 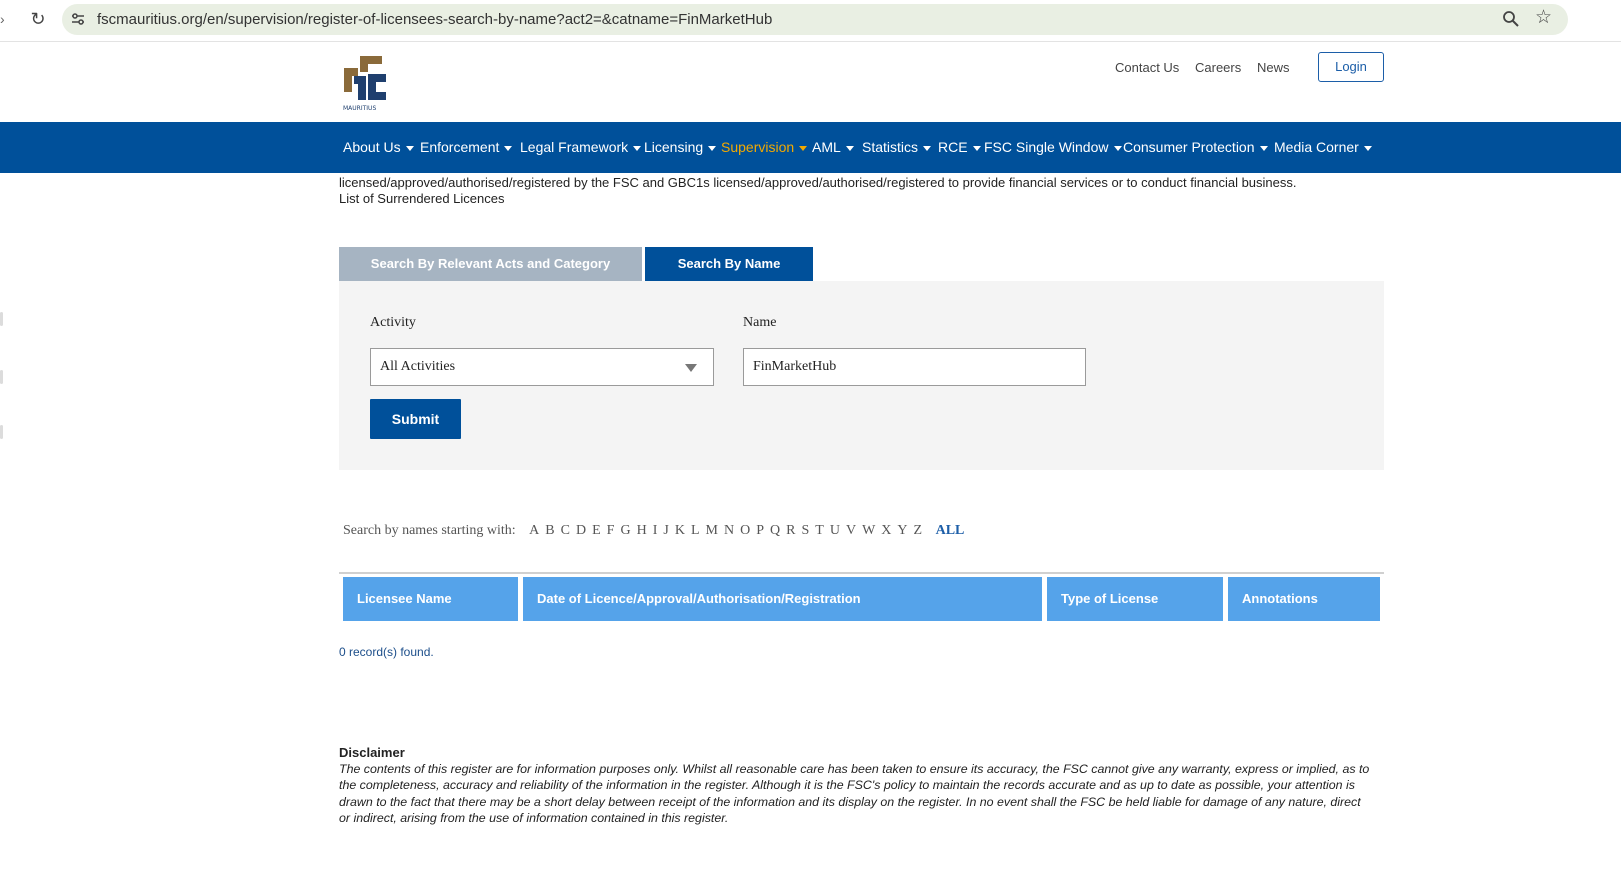 What do you see at coordinates (1351, 67) in the screenshot?
I see `login-button: Login` at bounding box center [1351, 67].